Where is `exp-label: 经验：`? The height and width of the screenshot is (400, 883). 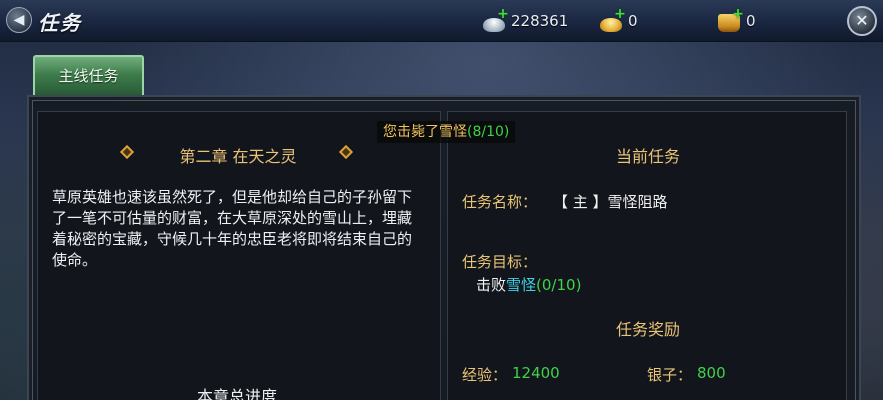
exp-label: 经验： is located at coordinates (485, 375).